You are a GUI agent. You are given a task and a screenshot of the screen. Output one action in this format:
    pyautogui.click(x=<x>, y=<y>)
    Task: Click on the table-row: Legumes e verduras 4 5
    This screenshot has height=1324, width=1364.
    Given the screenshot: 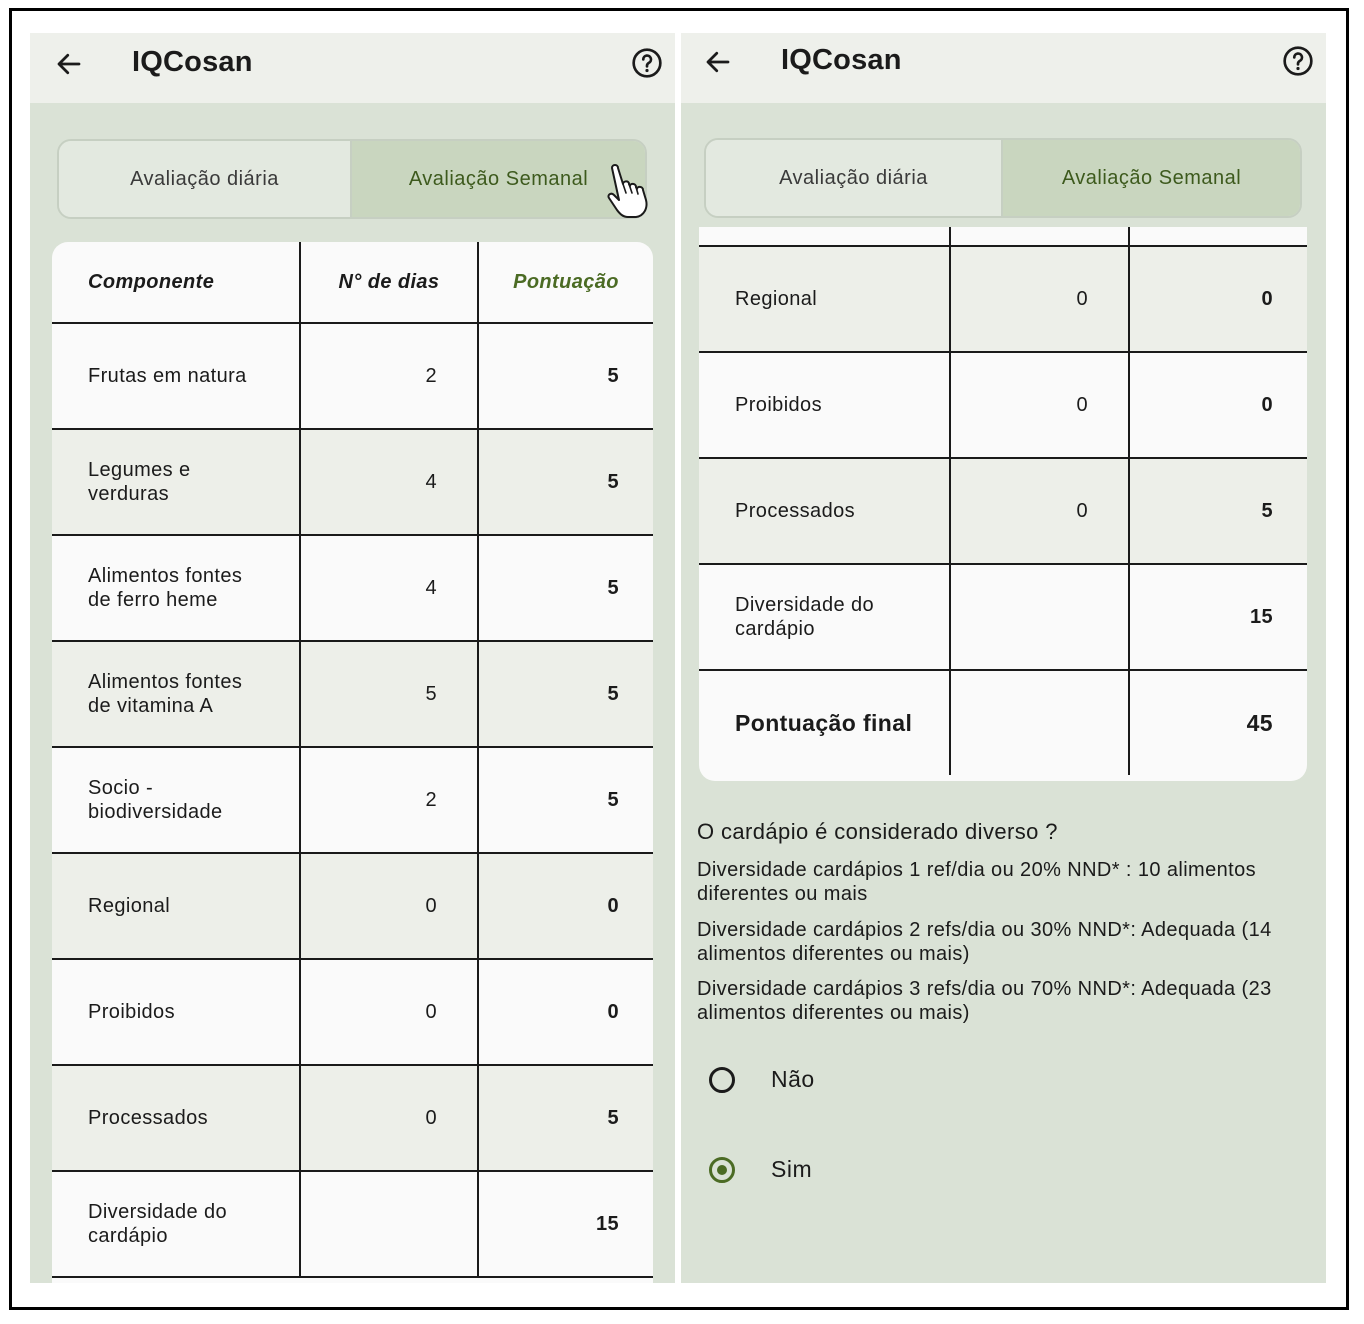 What is the action you would take?
    pyautogui.click(x=352, y=482)
    